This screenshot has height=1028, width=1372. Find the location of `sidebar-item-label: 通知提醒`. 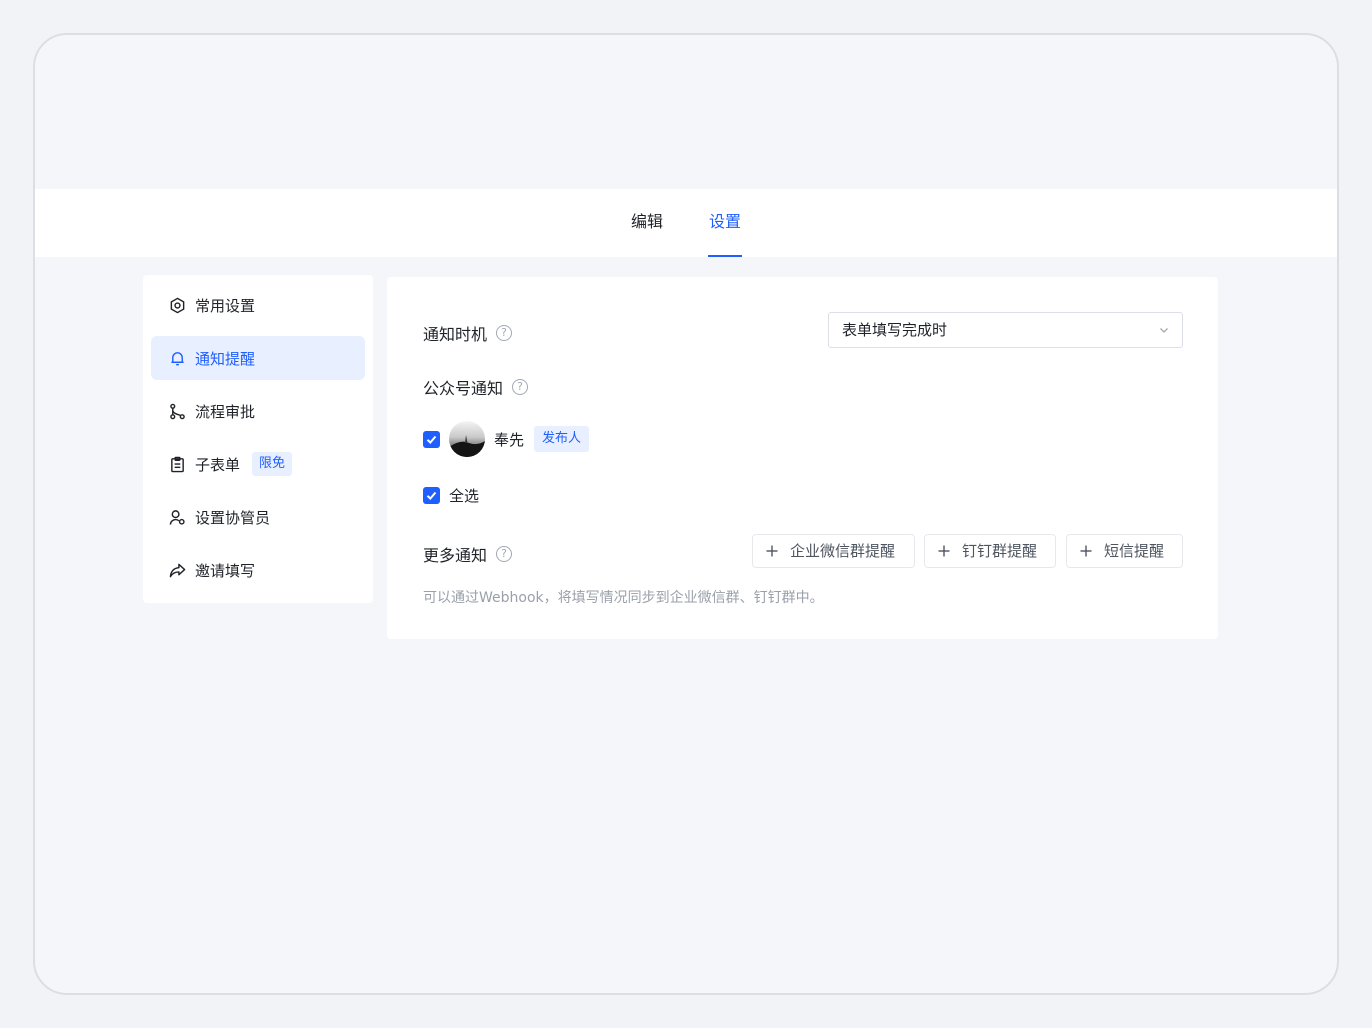

sidebar-item-label: 通知提醒 is located at coordinates (225, 358).